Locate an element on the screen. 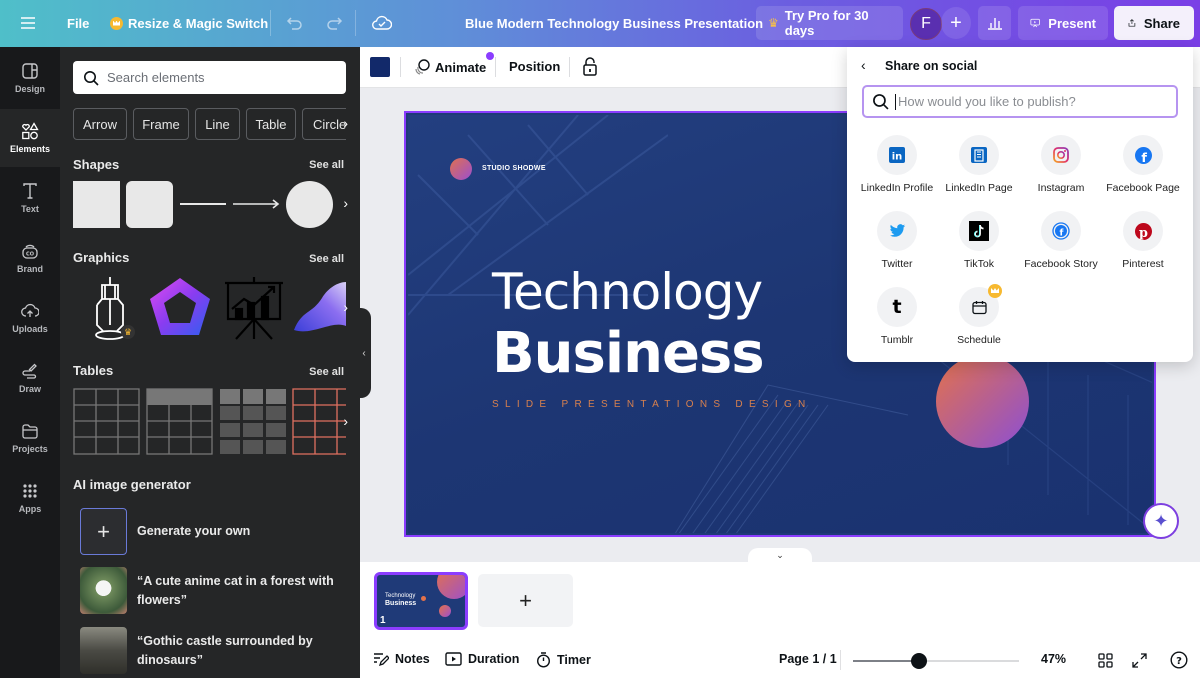  chip-circle: Circle is located at coordinates (324, 124).